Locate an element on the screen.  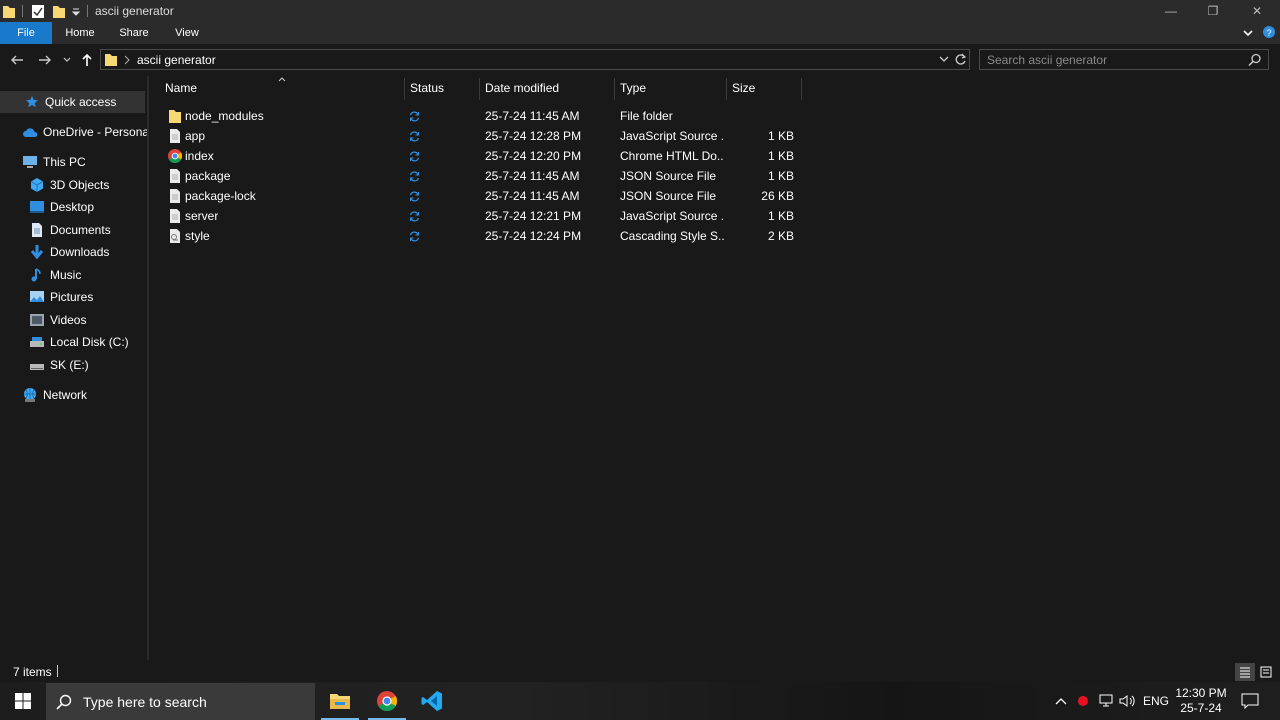
show-hidden-icons-button is located at coordinates (1061, 701).